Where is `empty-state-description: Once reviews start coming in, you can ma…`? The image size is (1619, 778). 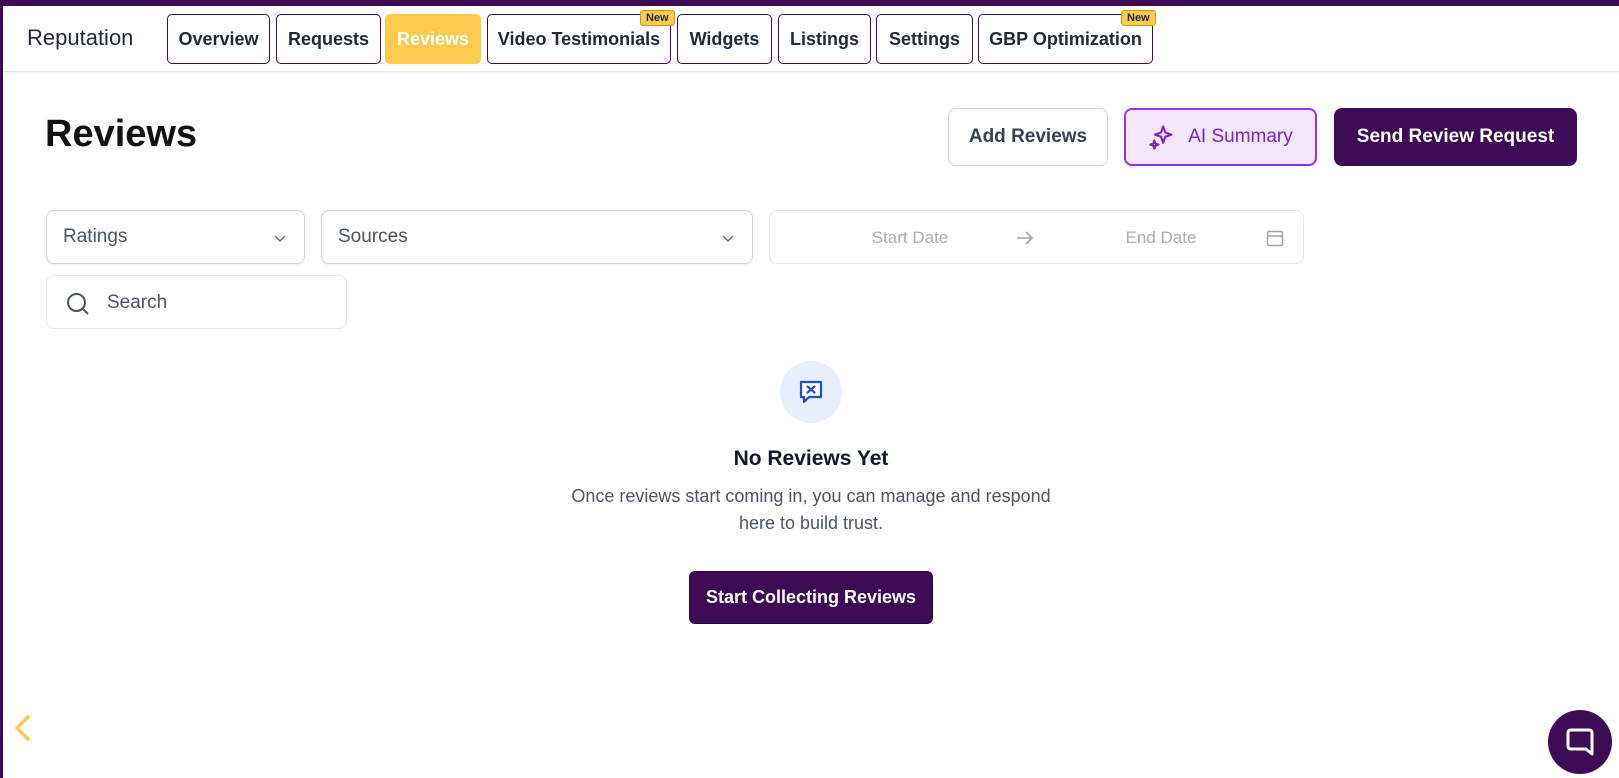
empty-state-description: Once reviews start coming in, you can ma… is located at coordinates (811, 510).